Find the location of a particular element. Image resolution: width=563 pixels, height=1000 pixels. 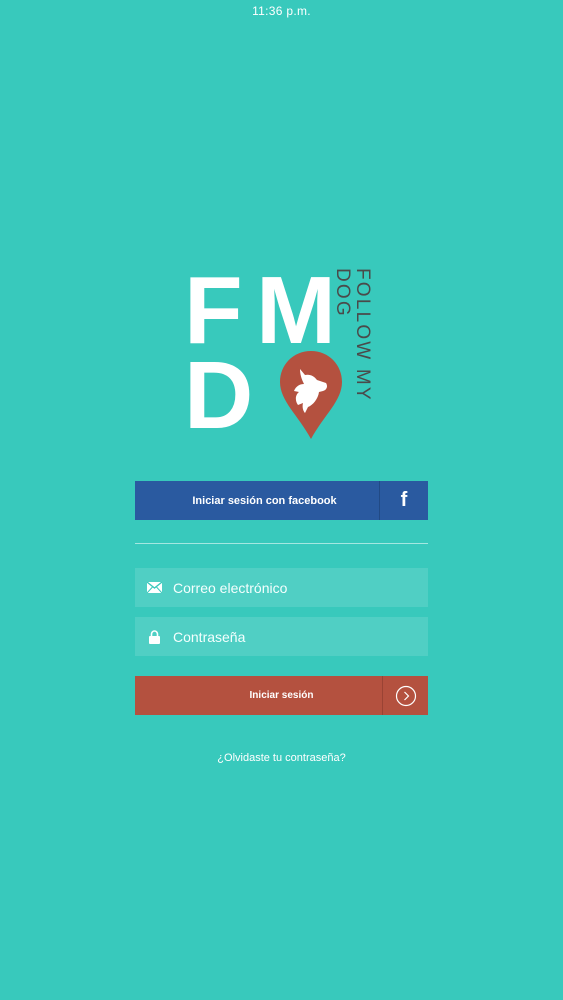

email-field is located at coordinates (281, 587).